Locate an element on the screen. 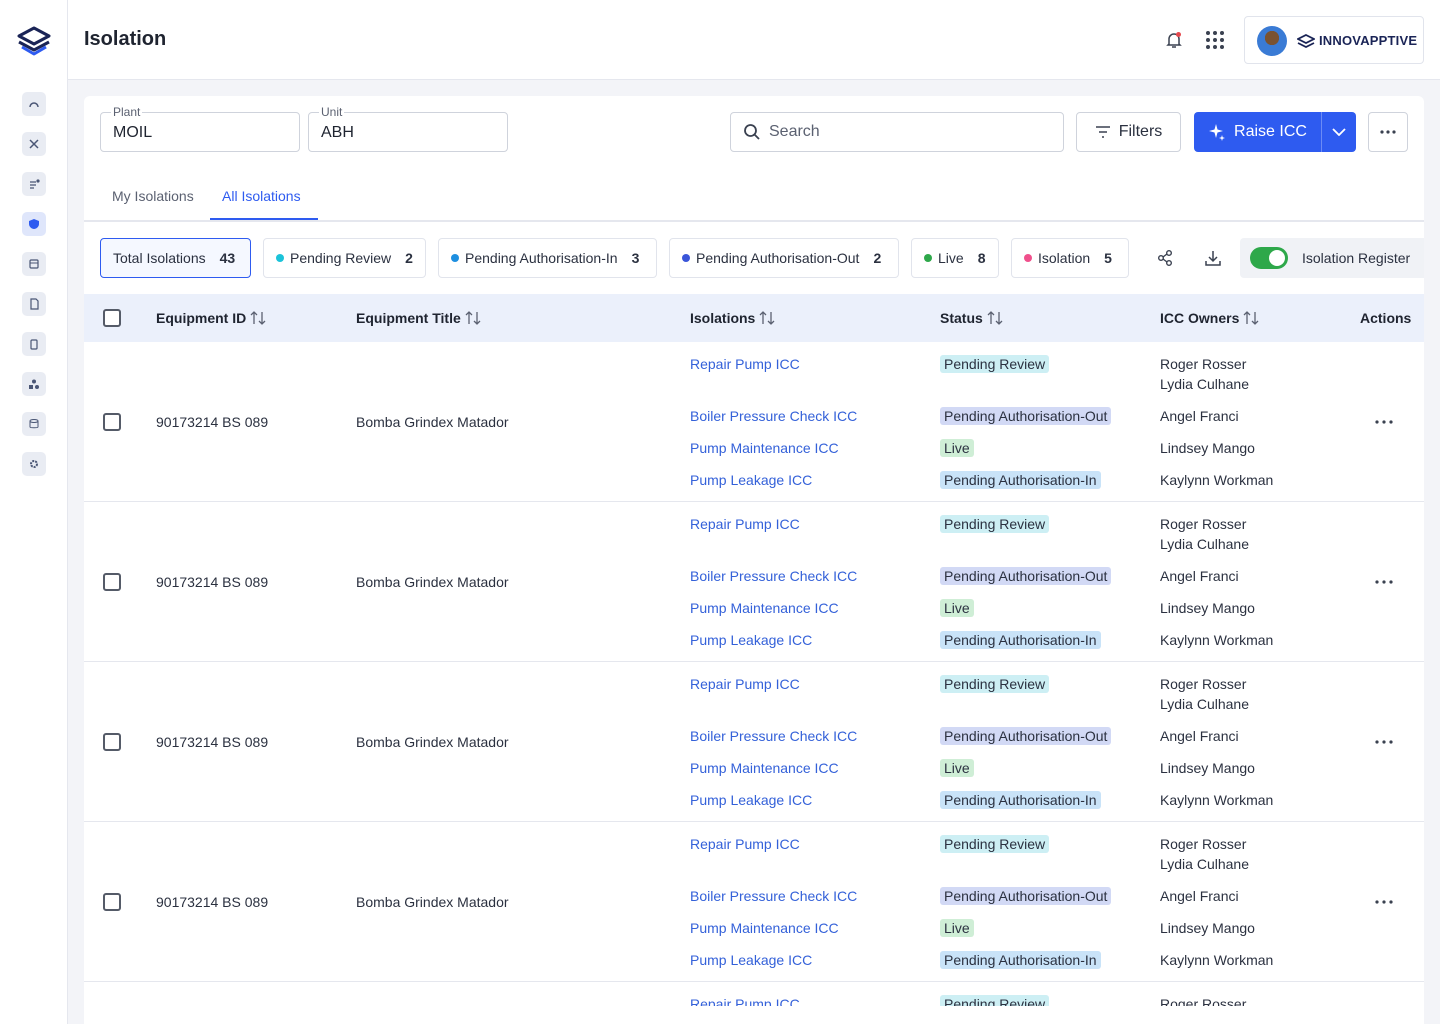  select-all-checkbox is located at coordinates (112, 318).